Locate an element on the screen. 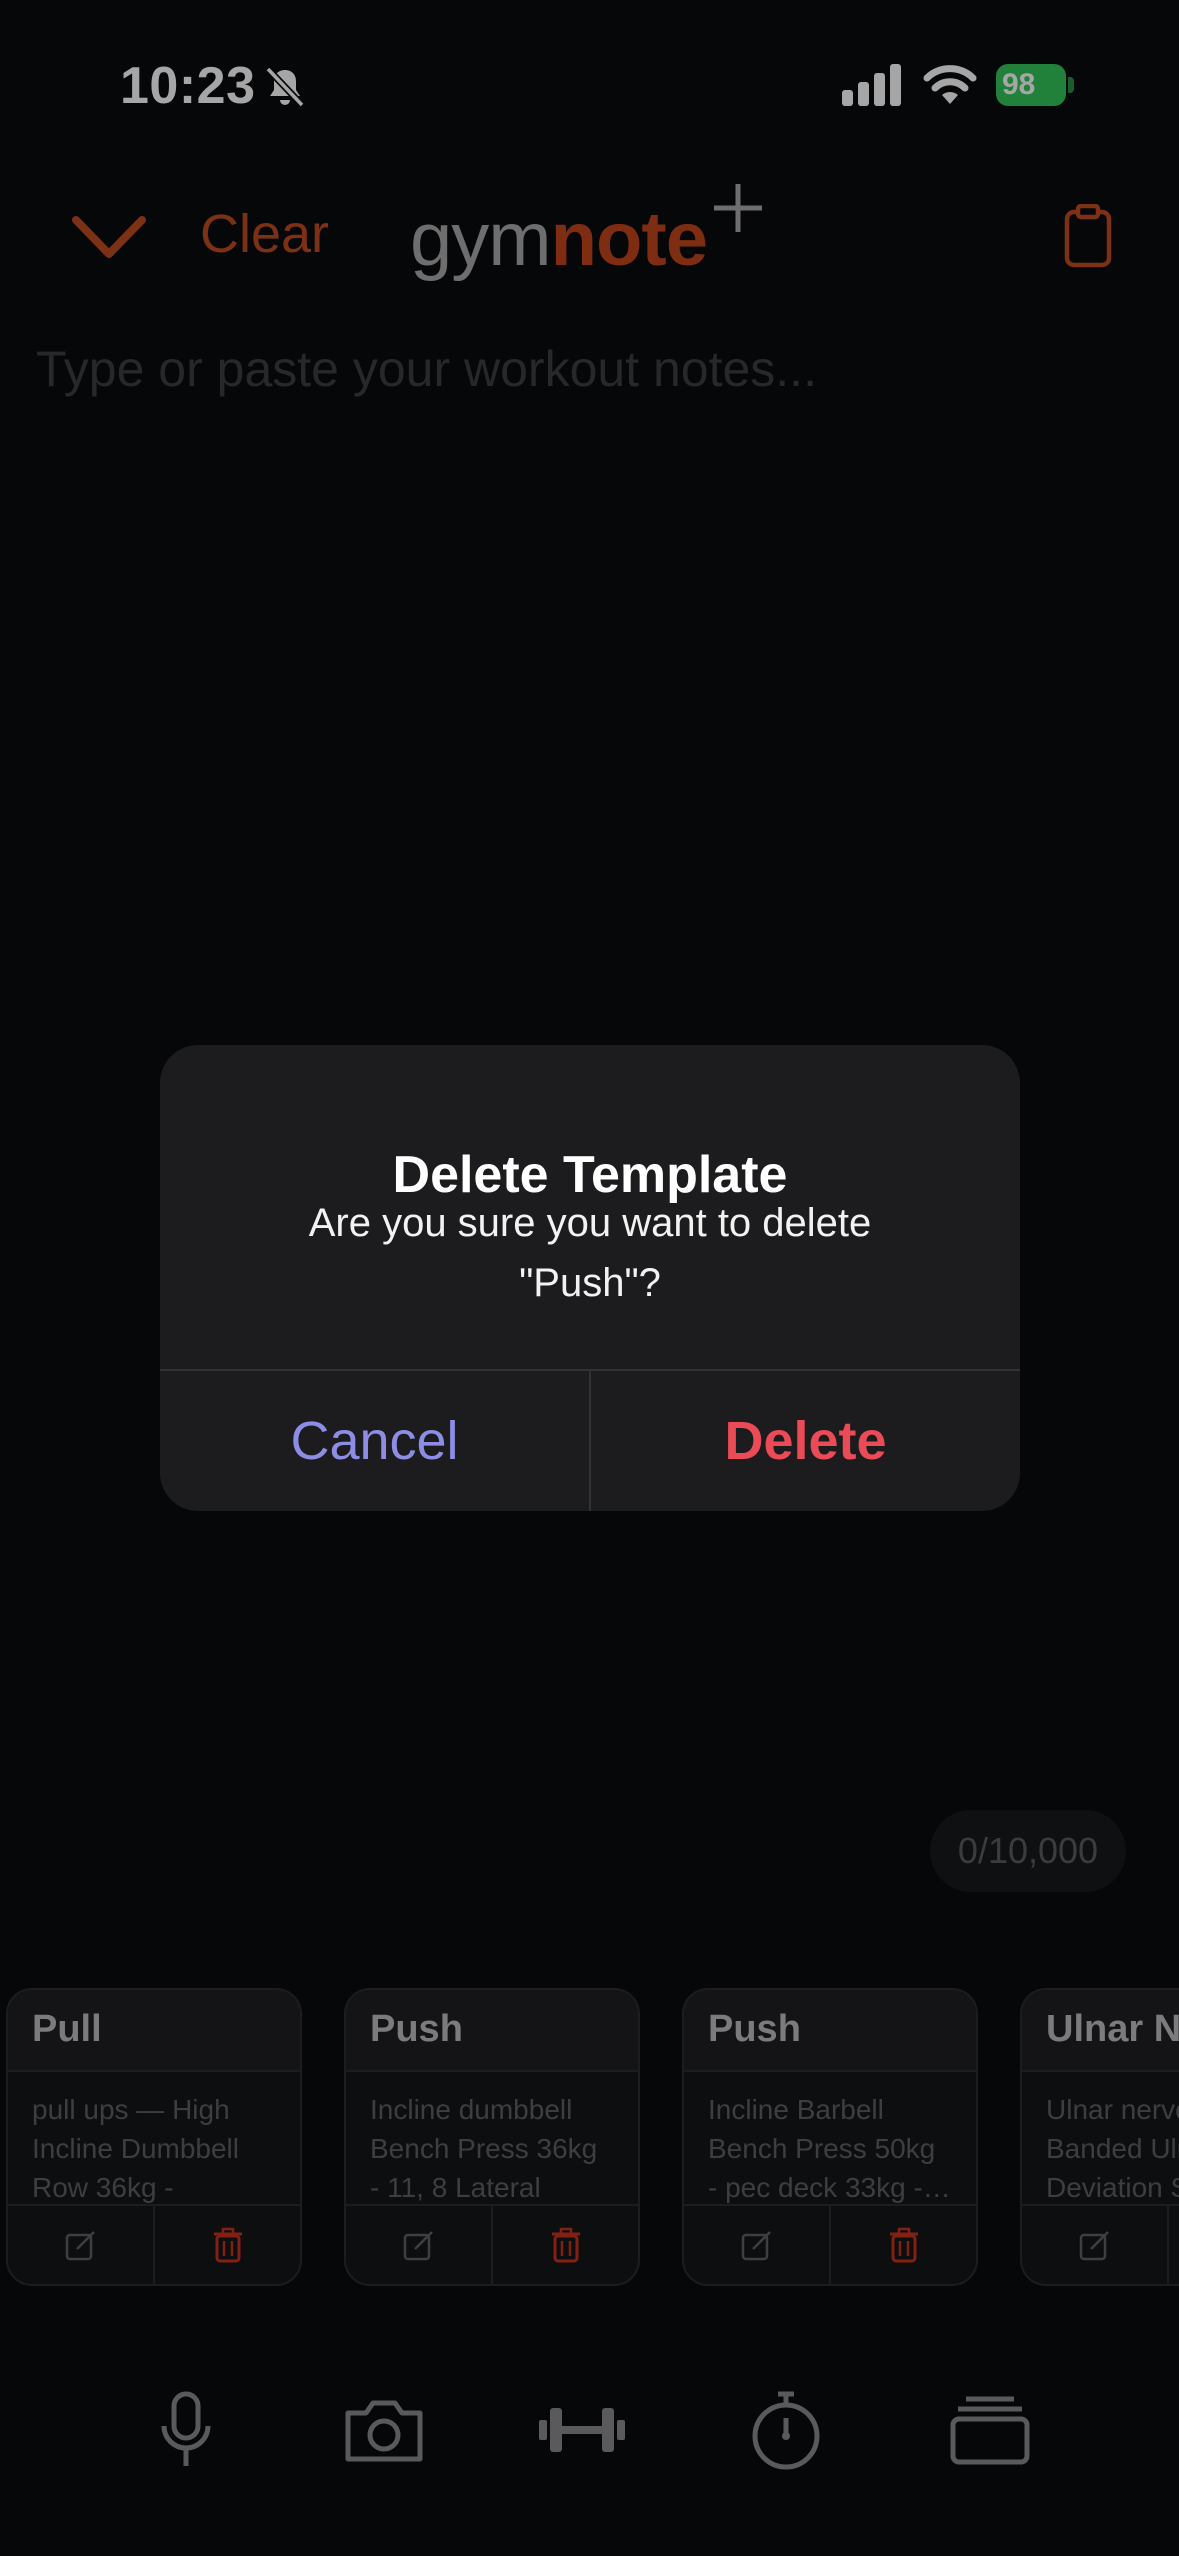 This screenshot has width=1179, height=2556. dialog-actions: Cancel Delete is located at coordinates (590, 1440).